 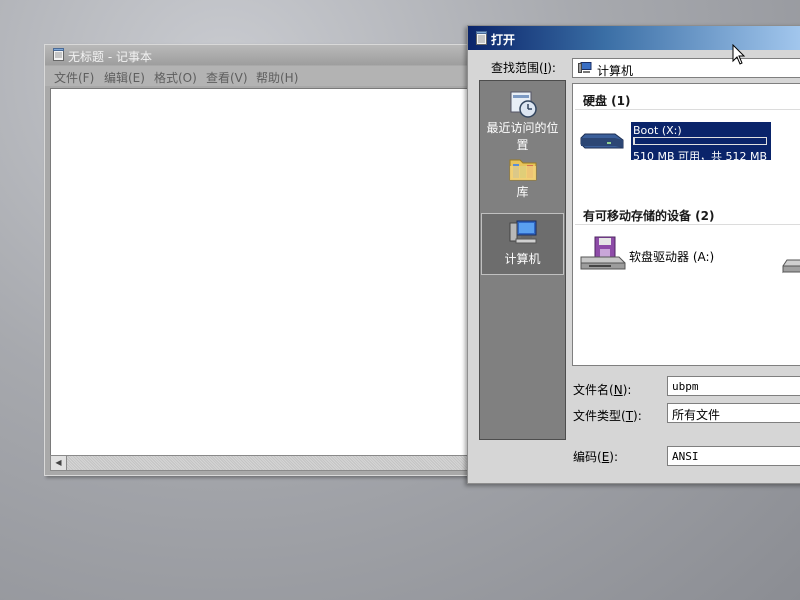 I want to click on place-recent-label: 最近访问的位置, so click(x=522, y=136).